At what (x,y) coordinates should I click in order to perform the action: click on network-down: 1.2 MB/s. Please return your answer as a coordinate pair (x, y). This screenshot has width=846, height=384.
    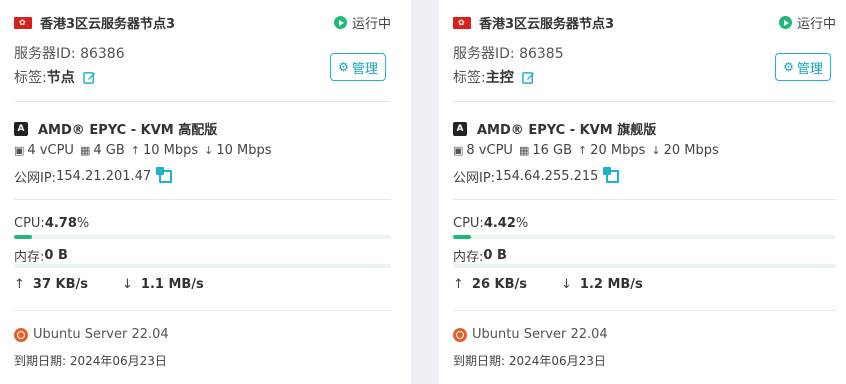
    Looking at the image, I should click on (611, 284).